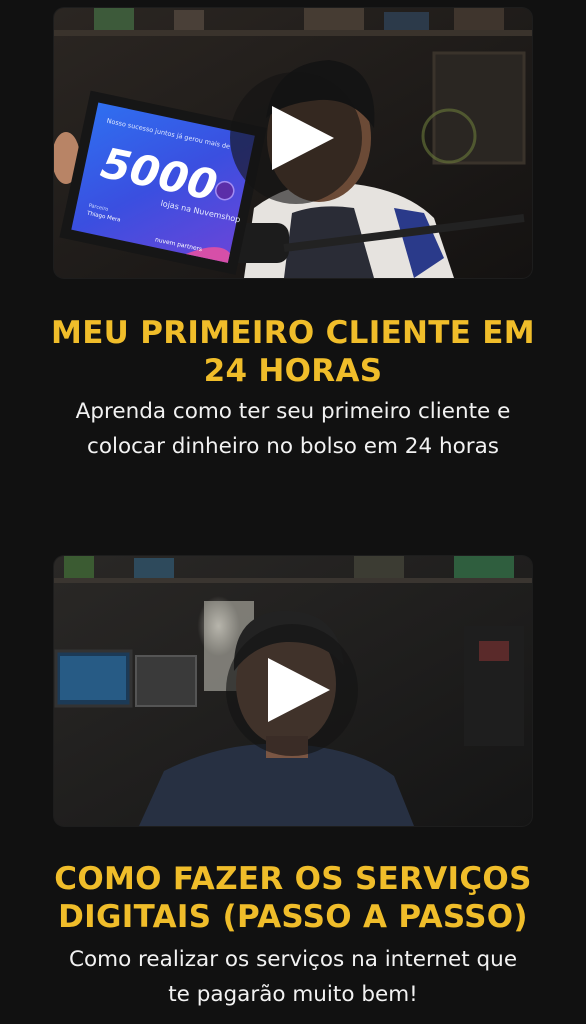 The width and height of the screenshot is (586, 1024). Describe the element at coordinates (293, 994) in the screenshot. I see `lesson-description-2-line2: te pagarão muito bem!` at that location.